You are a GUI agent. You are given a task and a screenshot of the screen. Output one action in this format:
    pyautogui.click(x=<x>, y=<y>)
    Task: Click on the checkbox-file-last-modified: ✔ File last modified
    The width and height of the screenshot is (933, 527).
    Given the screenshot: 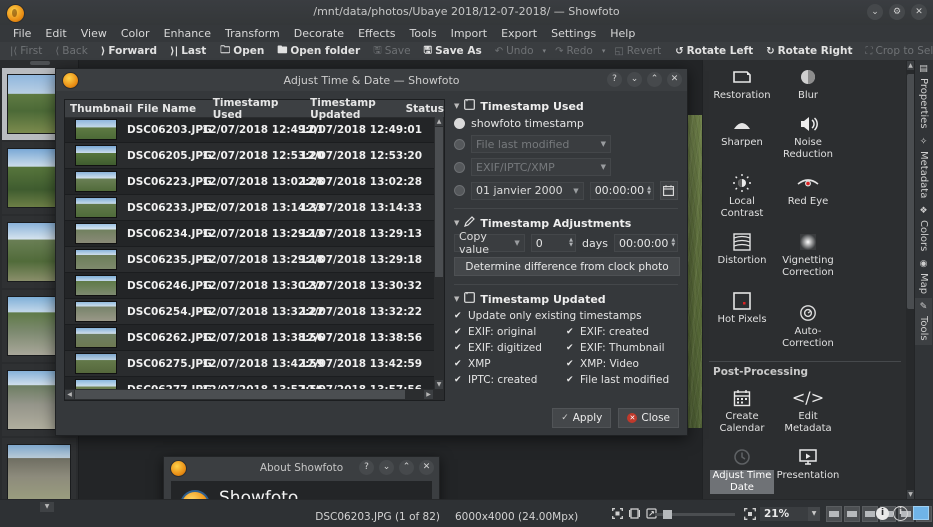 What is the action you would take?
    pyautogui.click(x=622, y=380)
    